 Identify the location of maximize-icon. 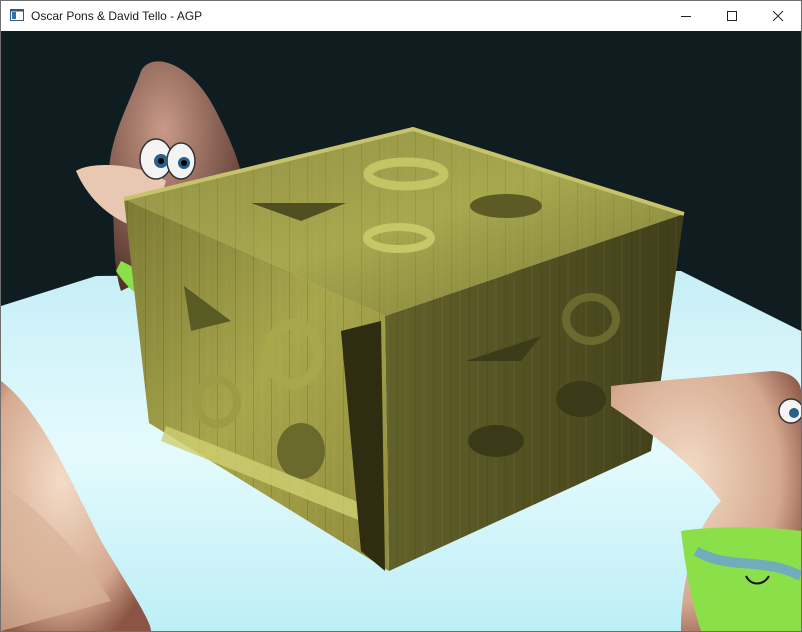
(732, 16).